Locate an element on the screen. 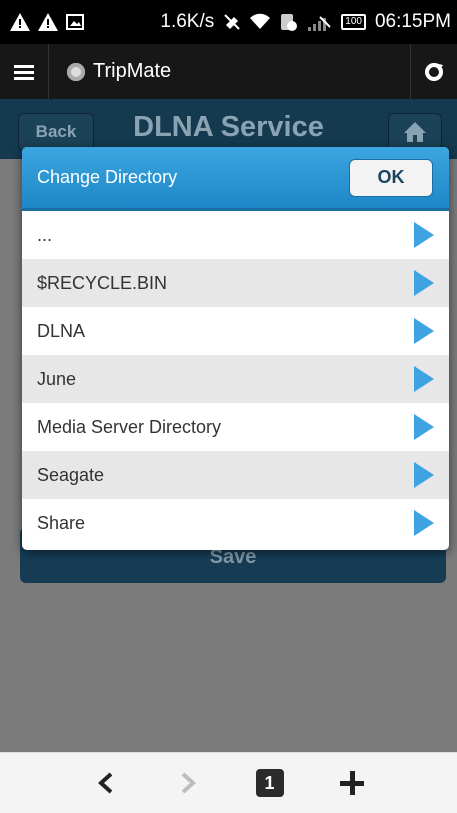 The height and width of the screenshot is (813, 457). globe-icon is located at coordinates (76, 71).